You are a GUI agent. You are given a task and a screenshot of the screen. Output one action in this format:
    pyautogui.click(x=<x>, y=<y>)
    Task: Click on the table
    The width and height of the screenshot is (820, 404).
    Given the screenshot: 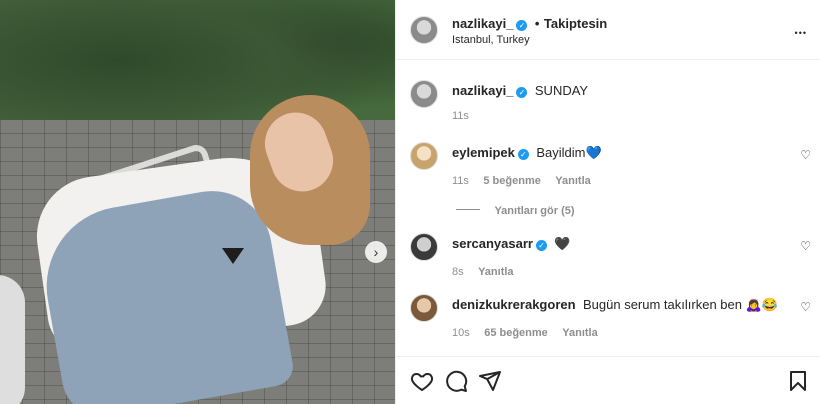 What is the action you would take?
    pyautogui.click(x=12, y=339)
    